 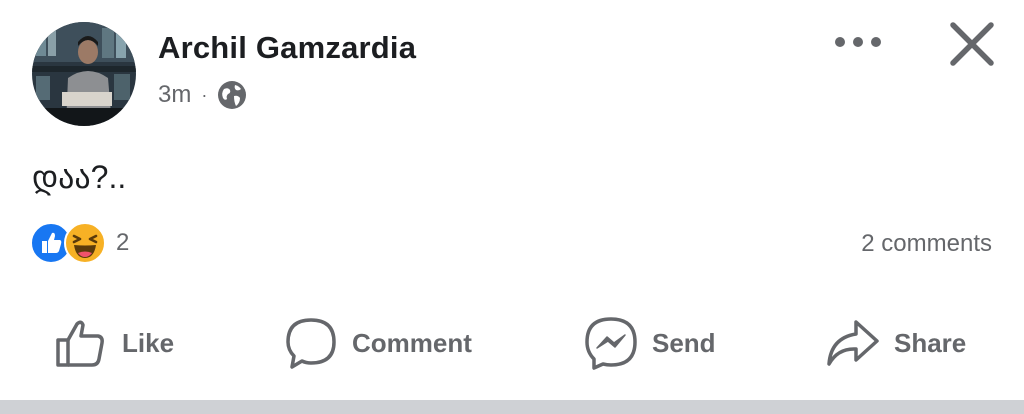 I want to click on comment-icon, so click(x=311, y=343).